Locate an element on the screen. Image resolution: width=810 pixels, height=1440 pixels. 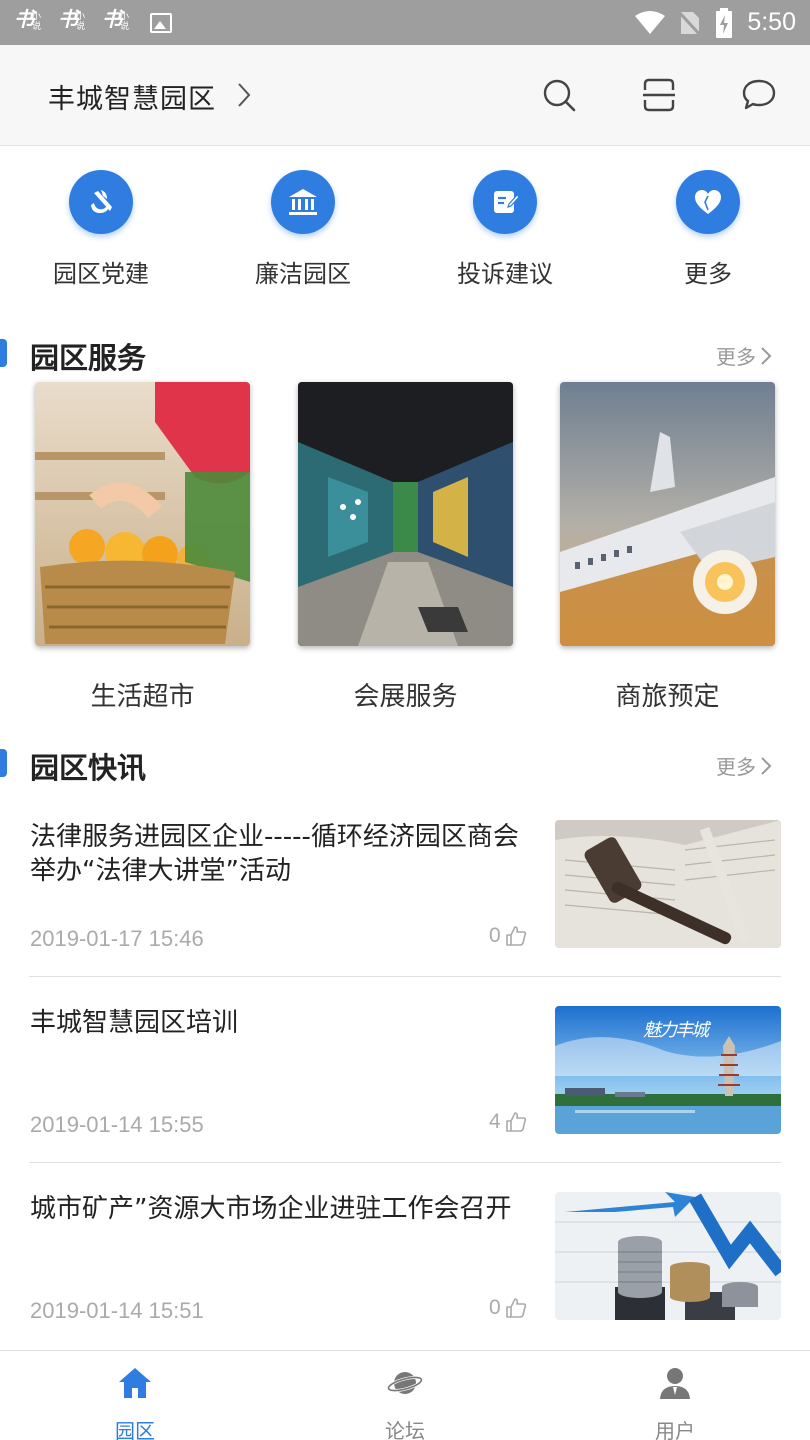
nav-label: 园区 is located at coordinates (135, 1429).